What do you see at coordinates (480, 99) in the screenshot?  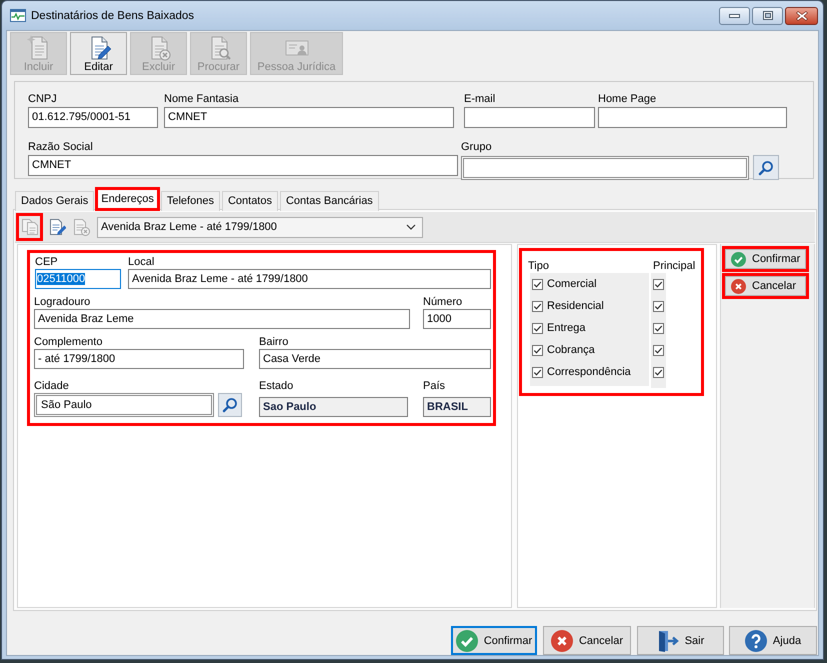 I see `field-label: E-mail` at bounding box center [480, 99].